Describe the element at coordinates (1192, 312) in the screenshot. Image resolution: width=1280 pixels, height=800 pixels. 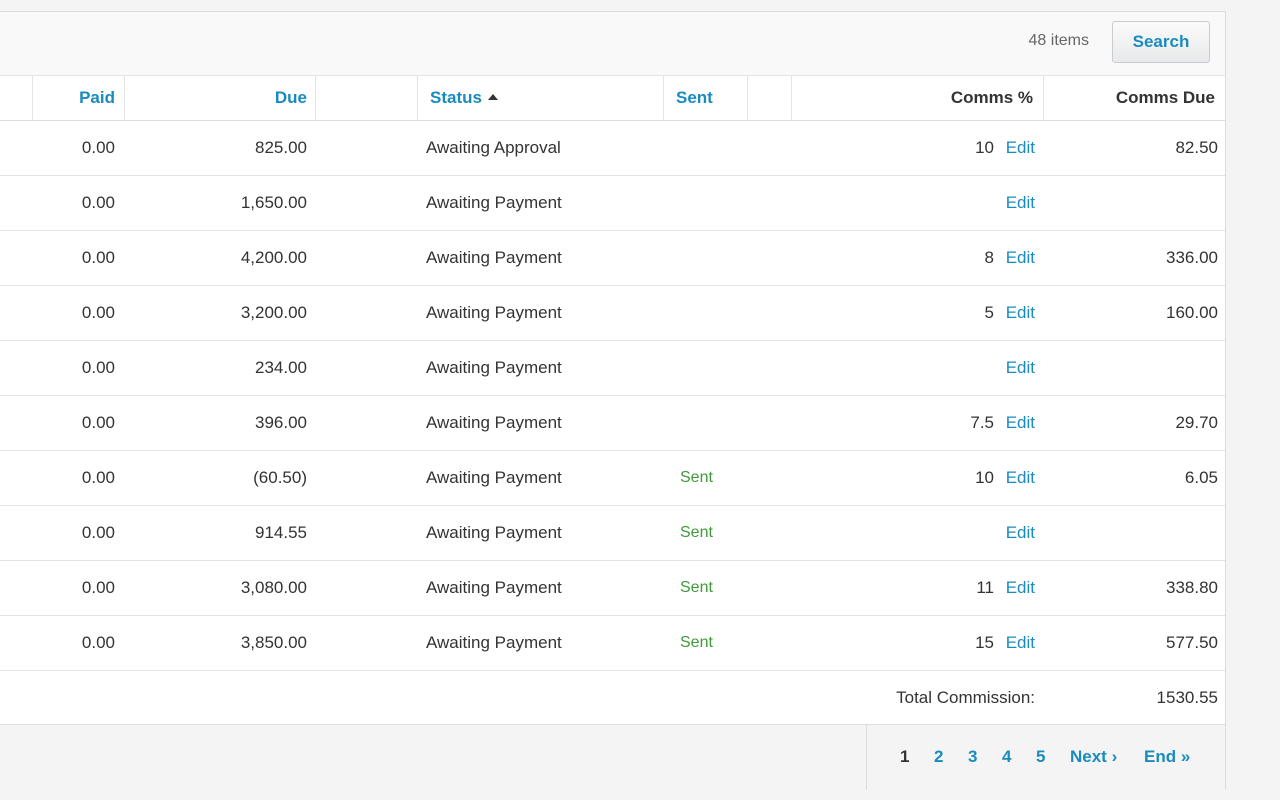
I see `cell-comms-due: 160.00` at that location.